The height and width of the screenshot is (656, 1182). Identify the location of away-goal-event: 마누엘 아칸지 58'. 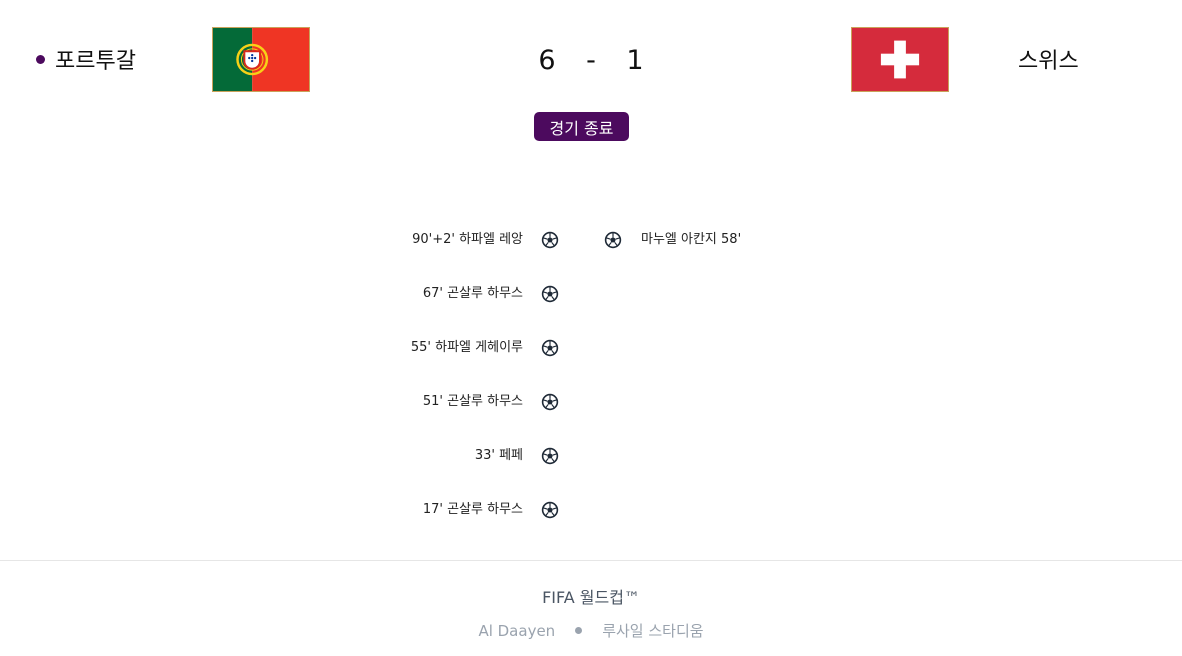
(691, 239).